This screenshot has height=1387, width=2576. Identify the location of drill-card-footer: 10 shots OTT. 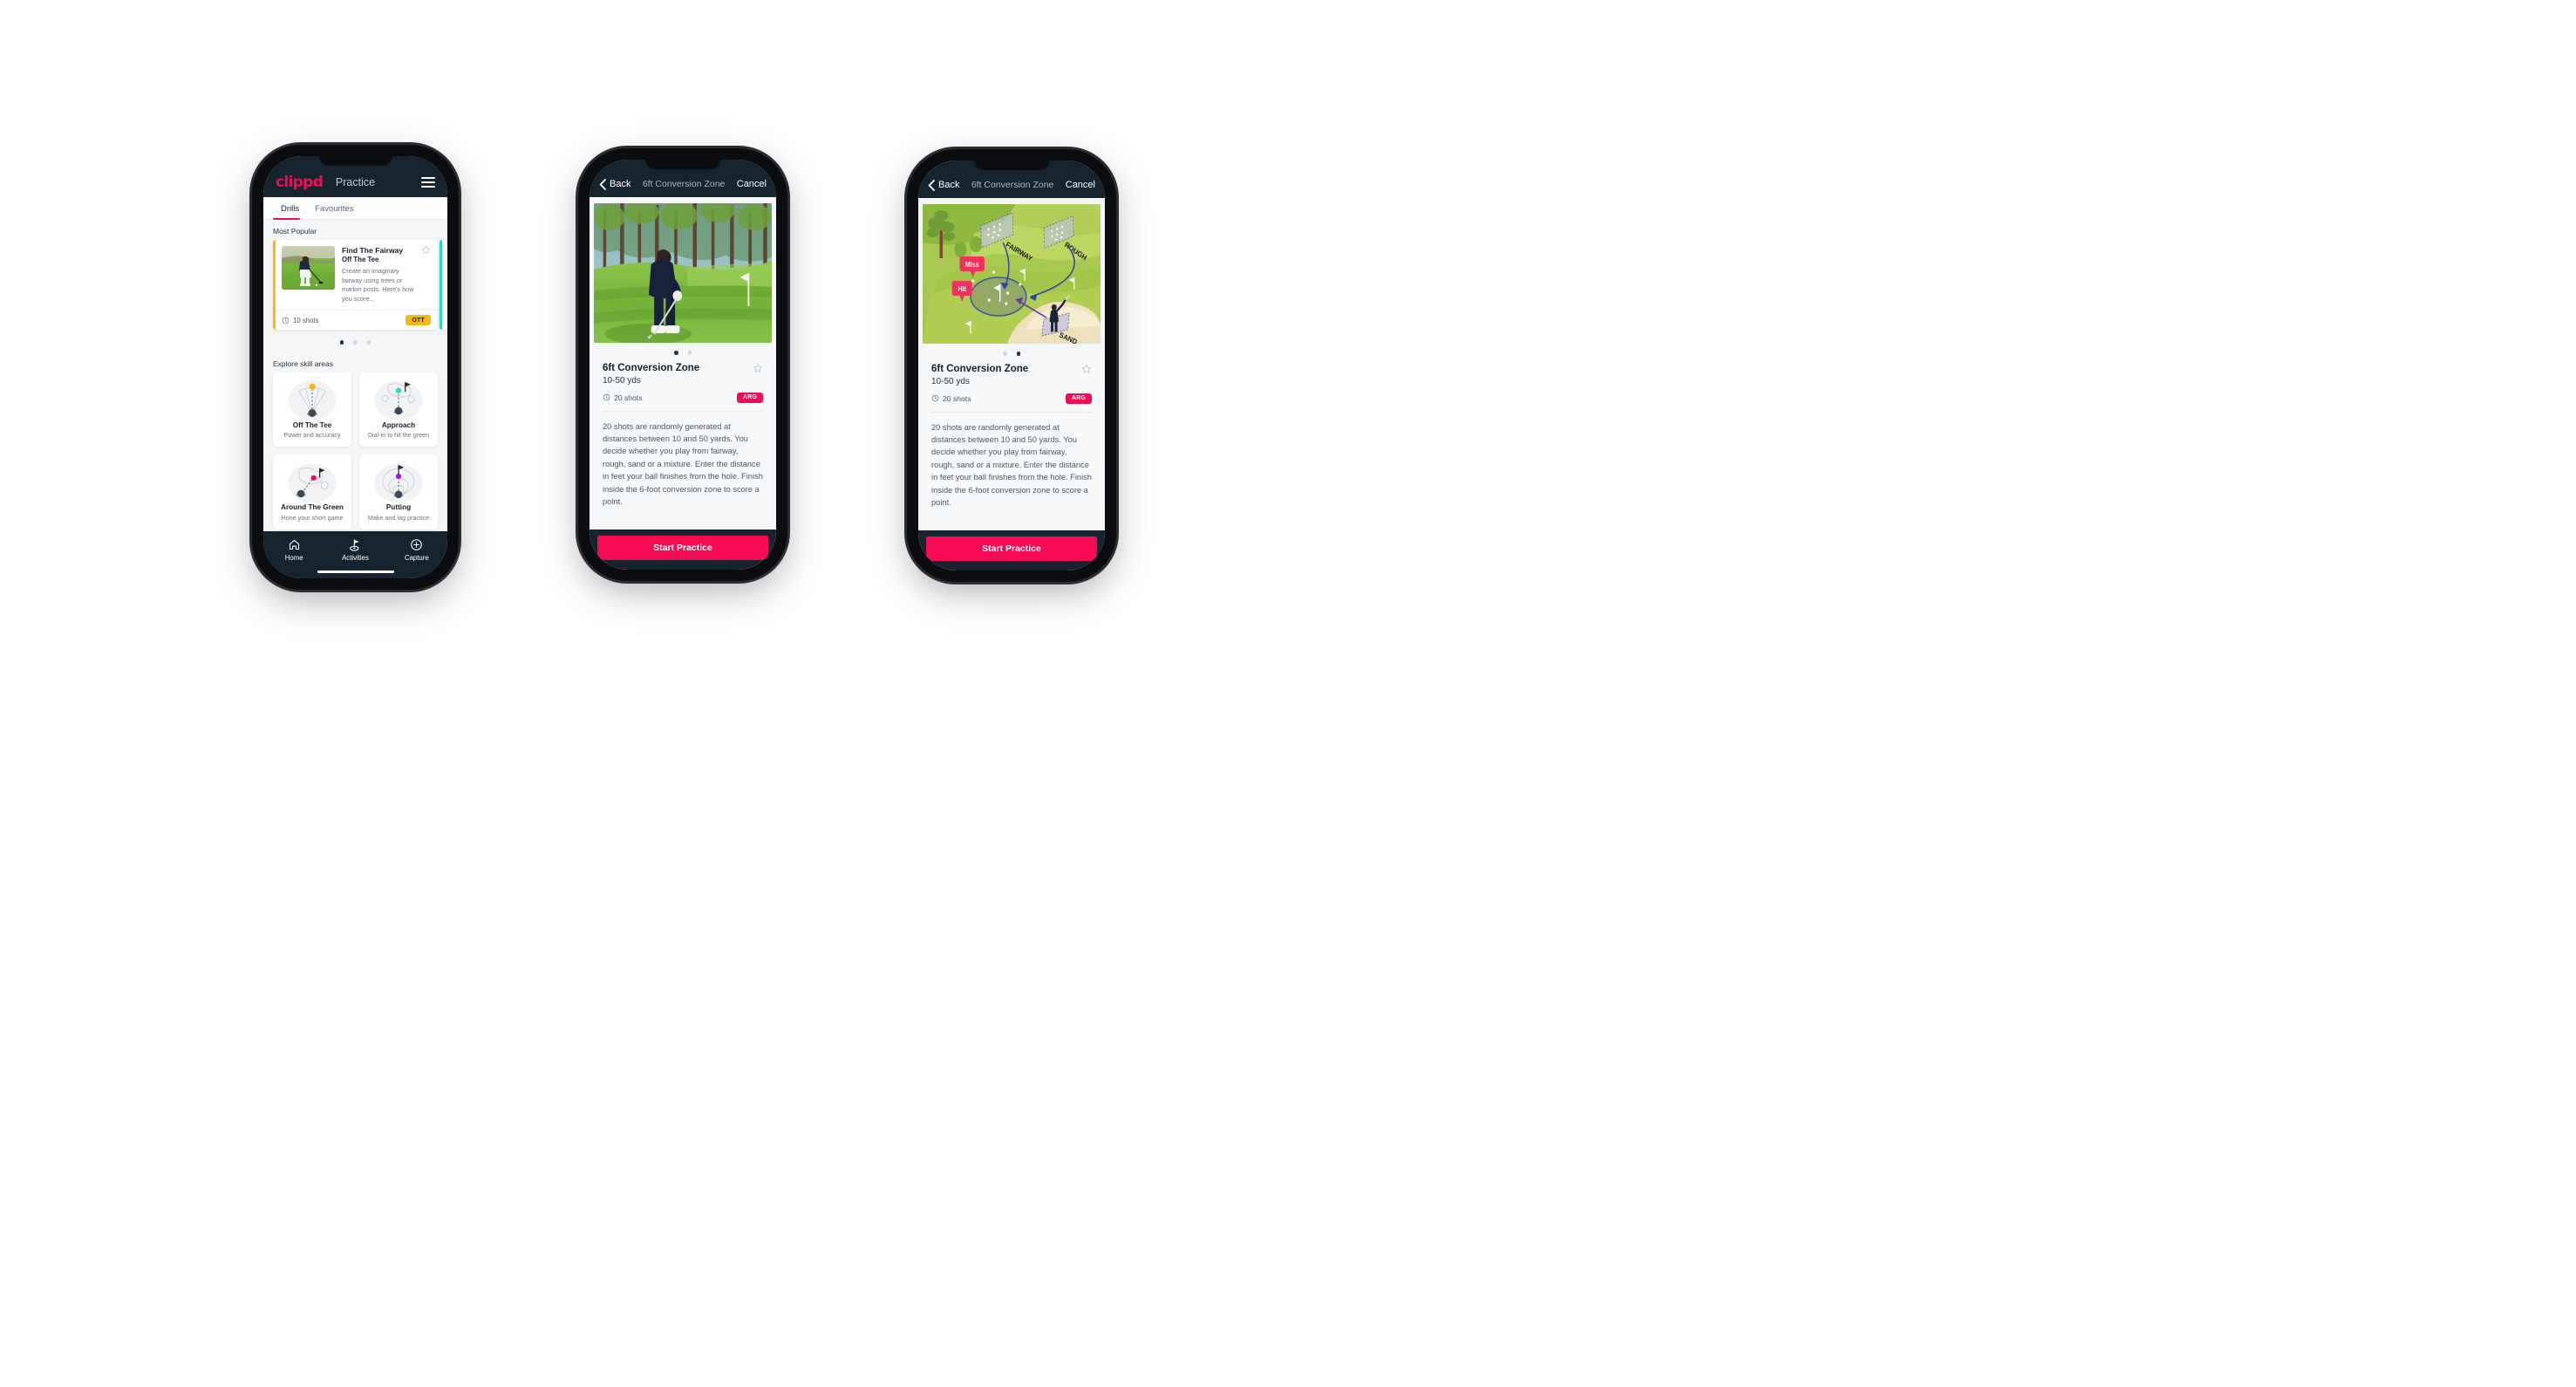
(357, 320).